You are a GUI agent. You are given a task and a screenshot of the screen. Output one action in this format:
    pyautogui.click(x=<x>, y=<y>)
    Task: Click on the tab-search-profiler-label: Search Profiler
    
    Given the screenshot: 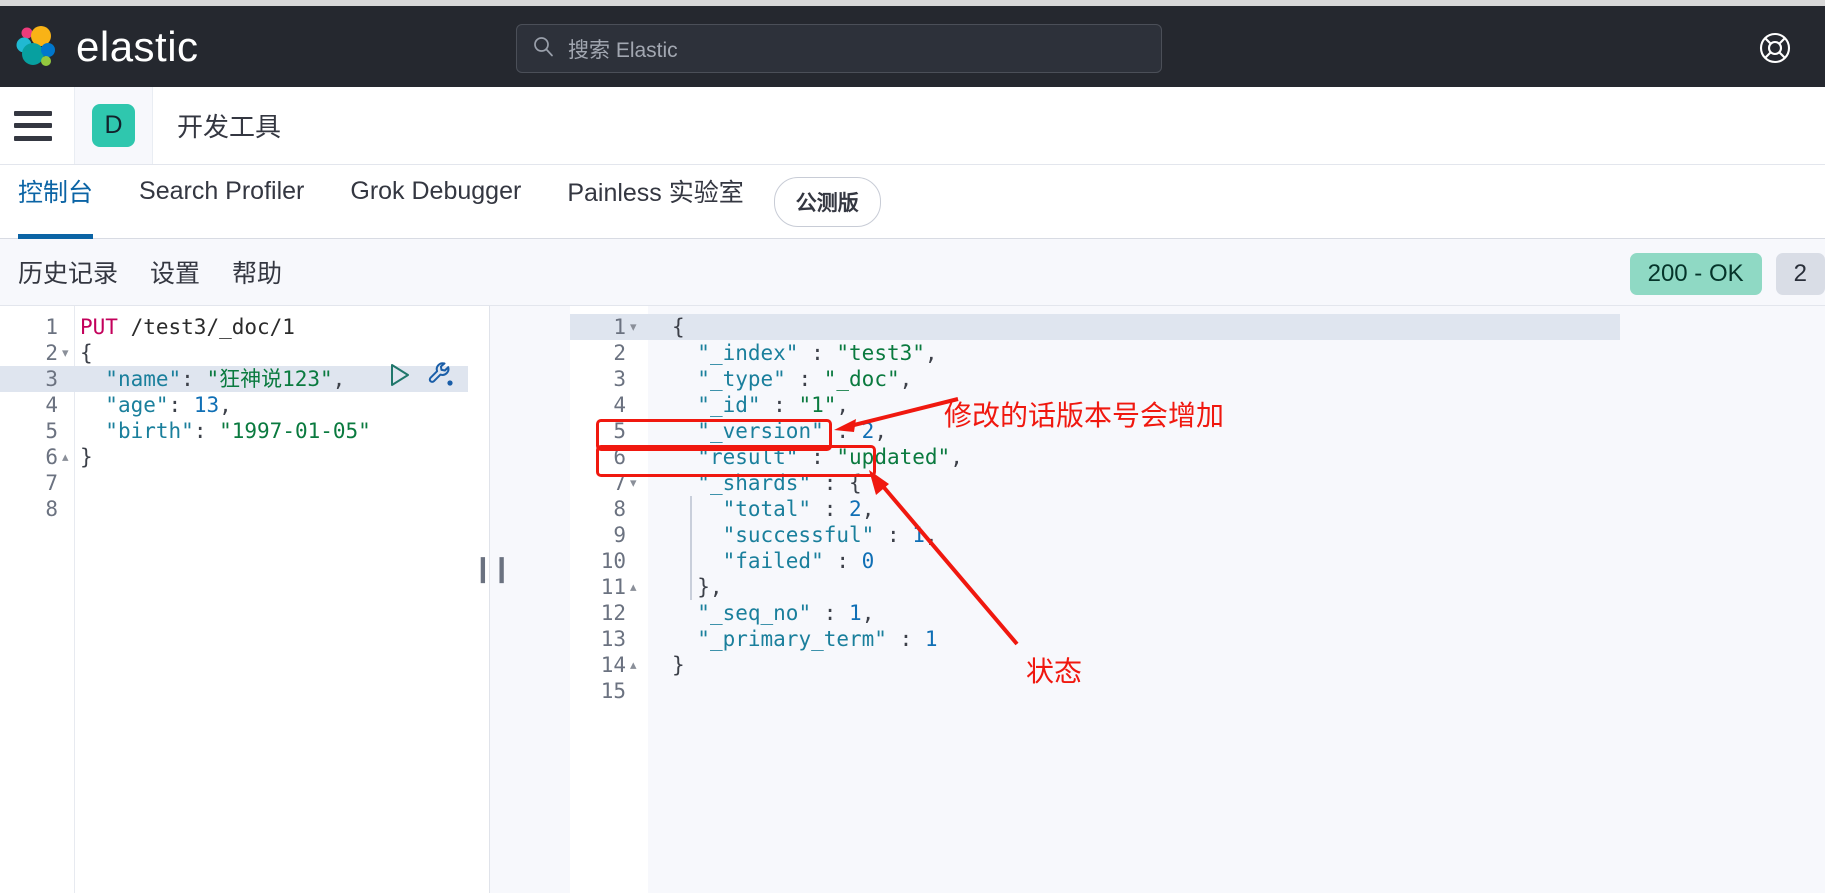 What is the action you would take?
    pyautogui.click(x=222, y=190)
    